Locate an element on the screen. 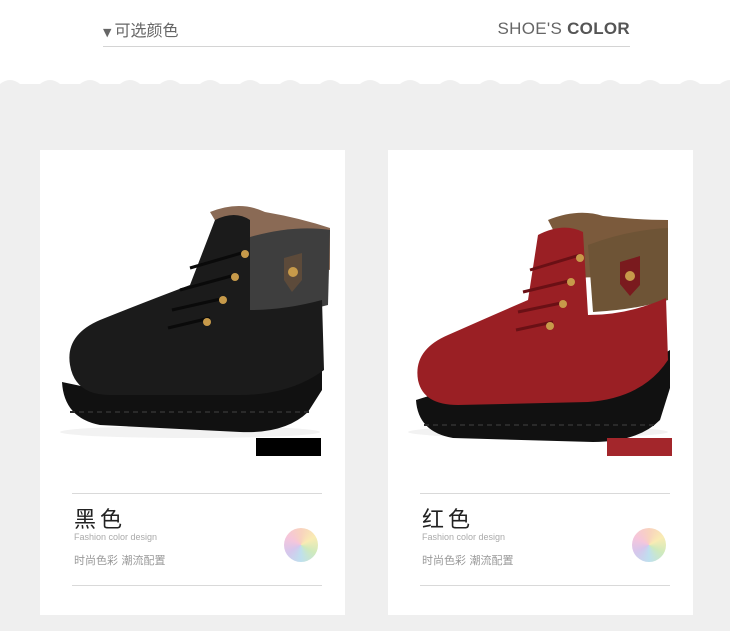 This screenshot has width=730, height=631. dropdown-triangle-icon: ▼ is located at coordinates (107, 32).